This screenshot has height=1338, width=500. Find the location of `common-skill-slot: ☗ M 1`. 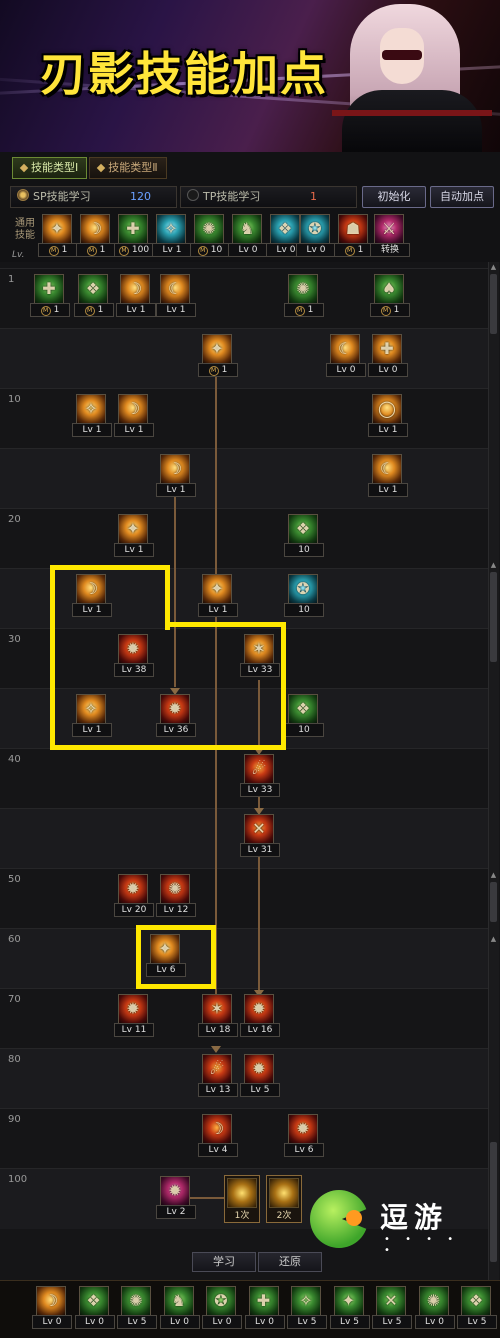

common-skill-slot: ☗ M 1 is located at coordinates (354, 235).